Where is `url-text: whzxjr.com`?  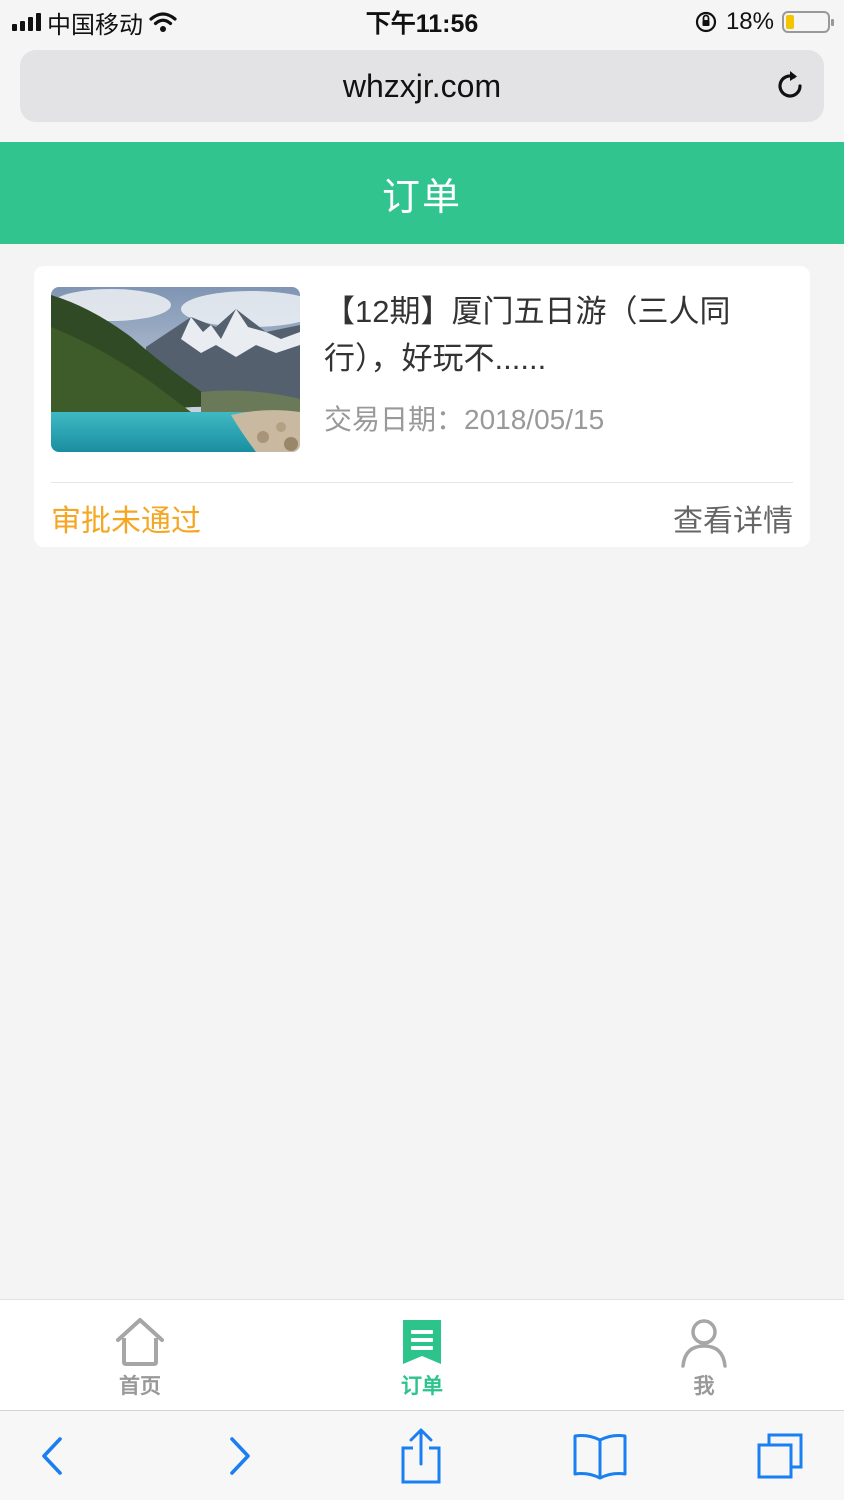
url-text: whzxjr.com is located at coordinates (422, 85).